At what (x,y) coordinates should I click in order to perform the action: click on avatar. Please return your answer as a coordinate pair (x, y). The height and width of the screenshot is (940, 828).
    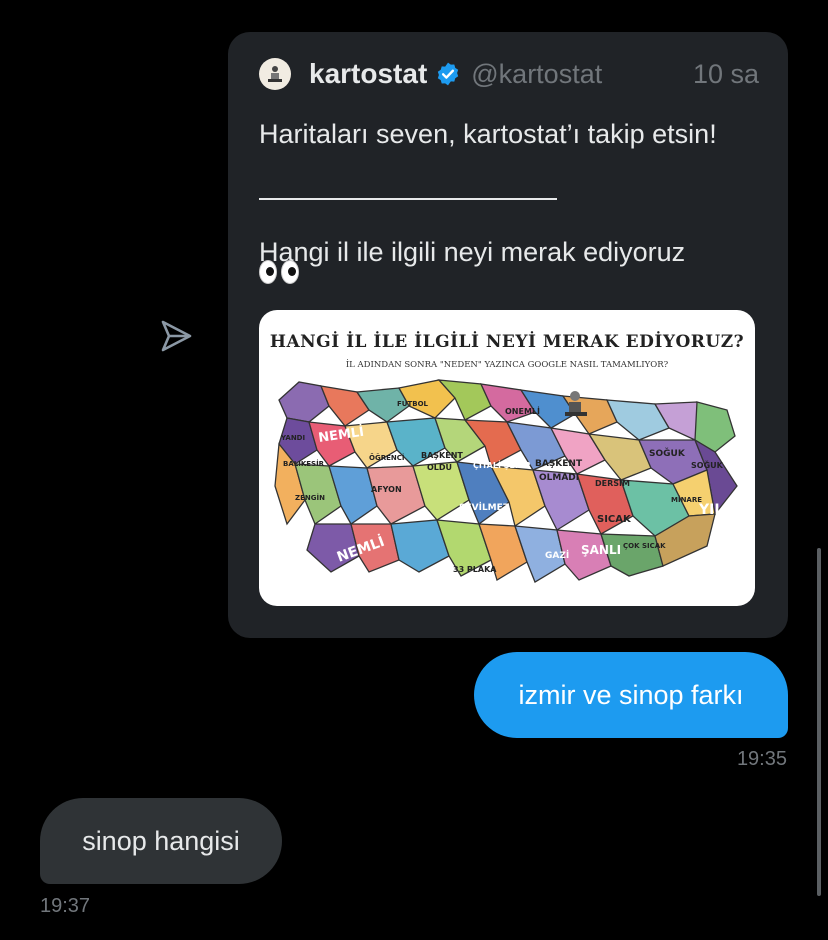
    Looking at the image, I should click on (275, 74).